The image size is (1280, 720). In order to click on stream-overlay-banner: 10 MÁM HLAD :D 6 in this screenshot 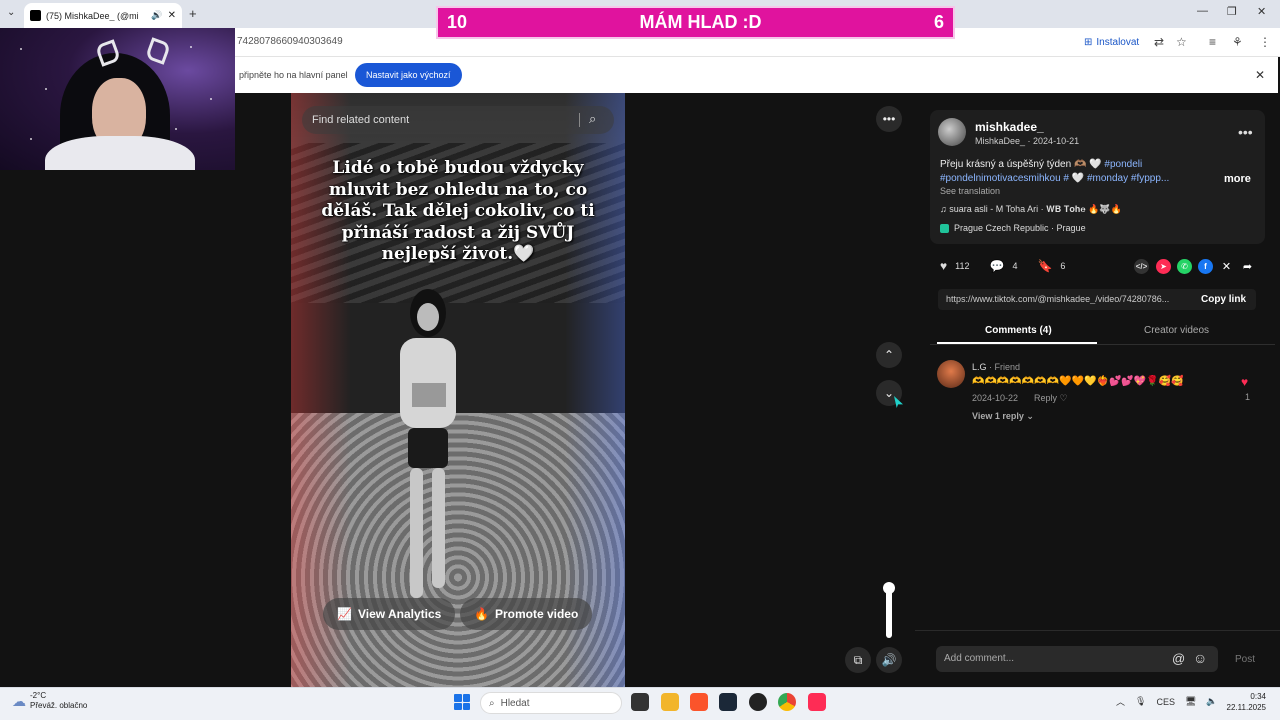, I will do `click(695, 22)`.